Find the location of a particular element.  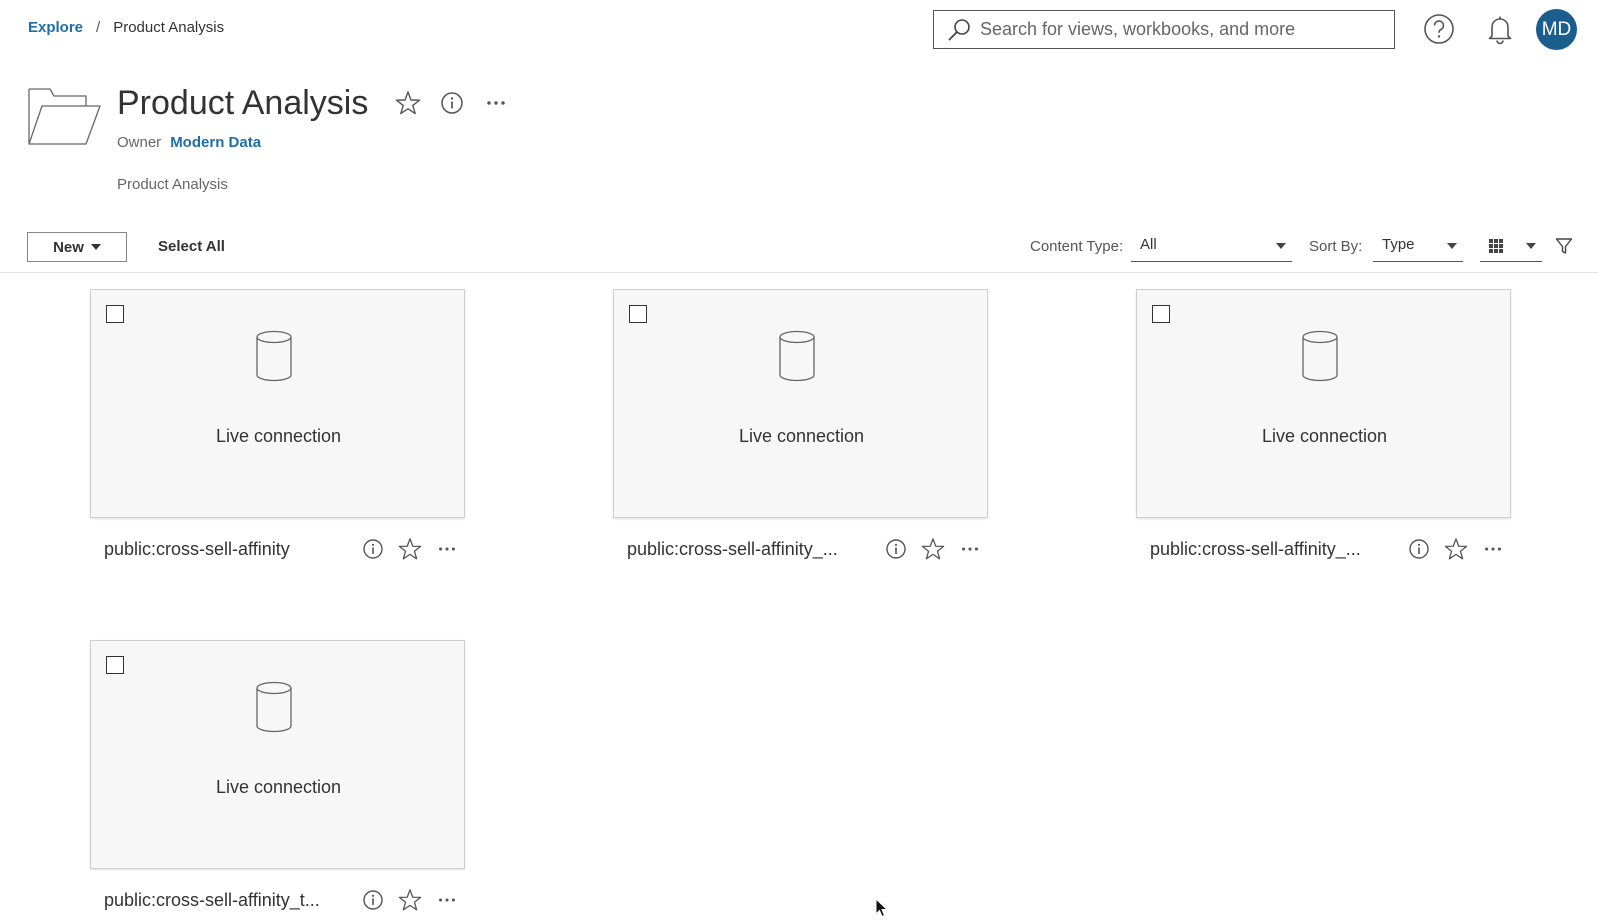

sort-by-value: Type is located at coordinates (1398, 244).